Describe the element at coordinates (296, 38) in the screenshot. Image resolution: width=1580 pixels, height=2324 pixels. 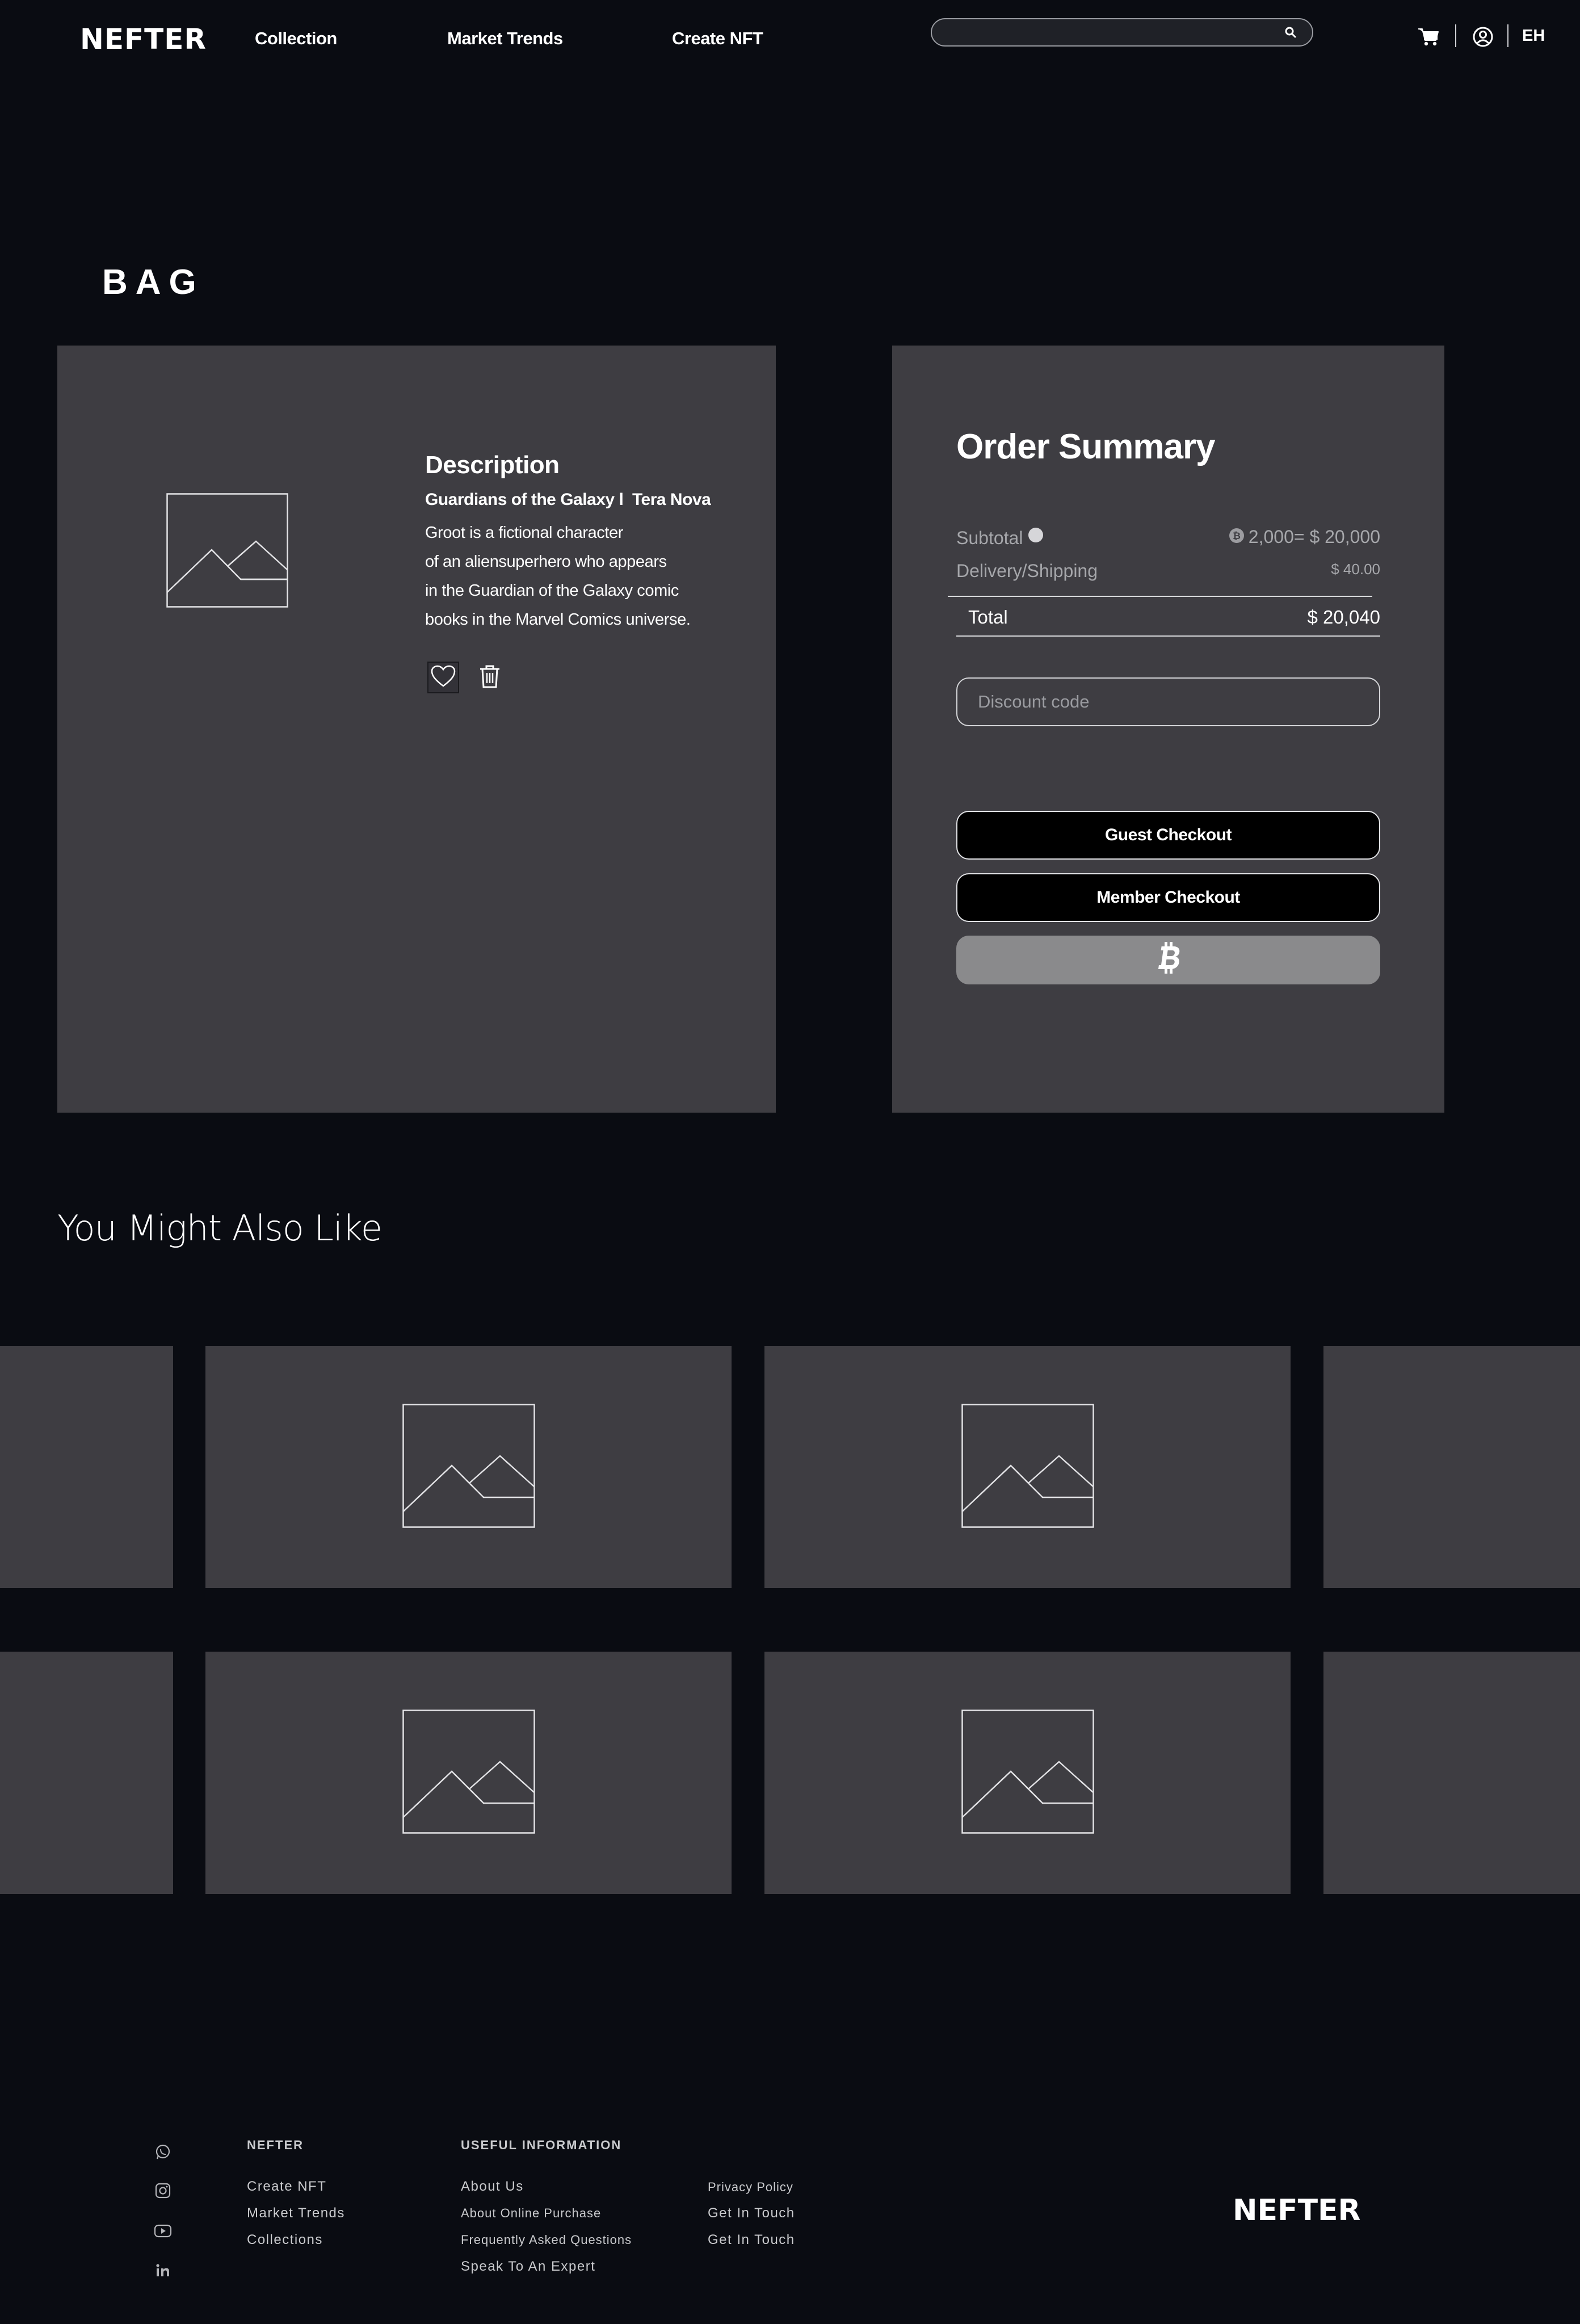
I see `nav-collection: Collection` at that location.